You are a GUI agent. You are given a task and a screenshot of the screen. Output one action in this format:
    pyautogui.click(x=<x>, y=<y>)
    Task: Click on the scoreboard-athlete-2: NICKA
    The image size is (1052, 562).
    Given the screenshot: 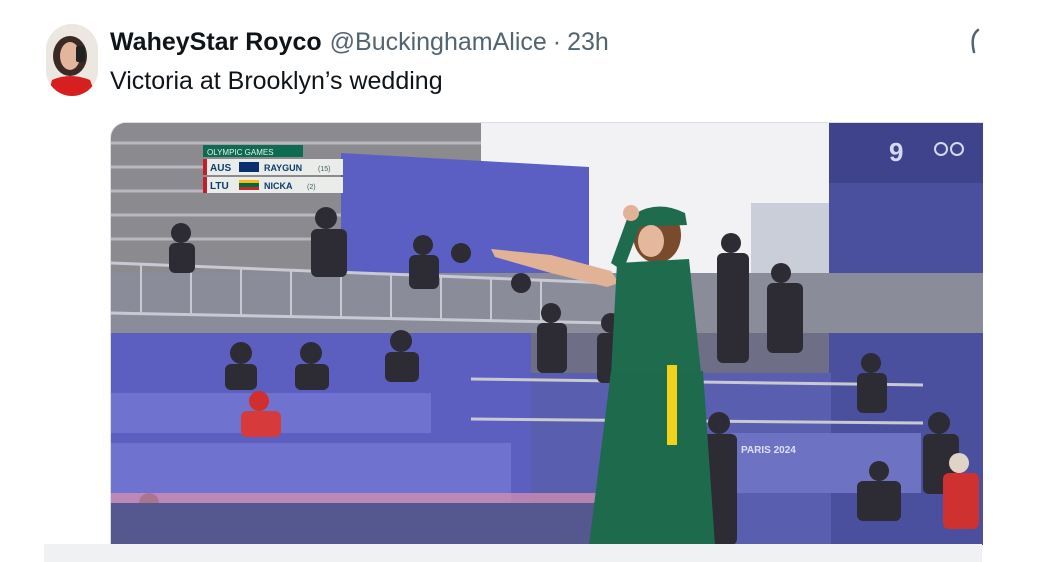 What is the action you would take?
    pyautogui.click(x=278, y=186)
    